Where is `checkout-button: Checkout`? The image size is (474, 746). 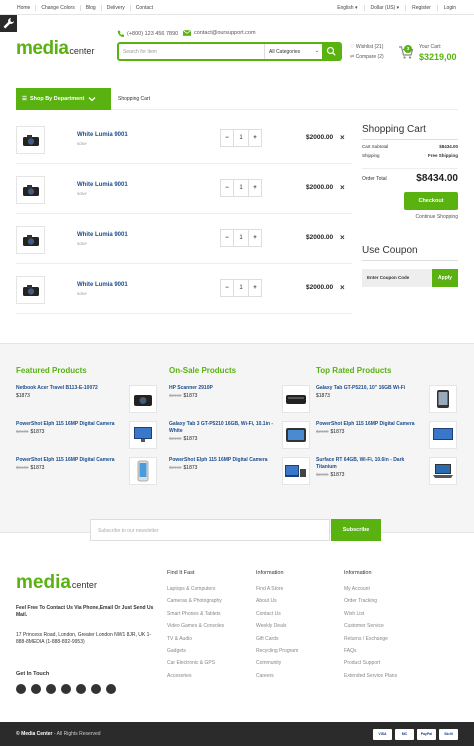 checkout-button: Checkout is located at coordinates (431, 201).